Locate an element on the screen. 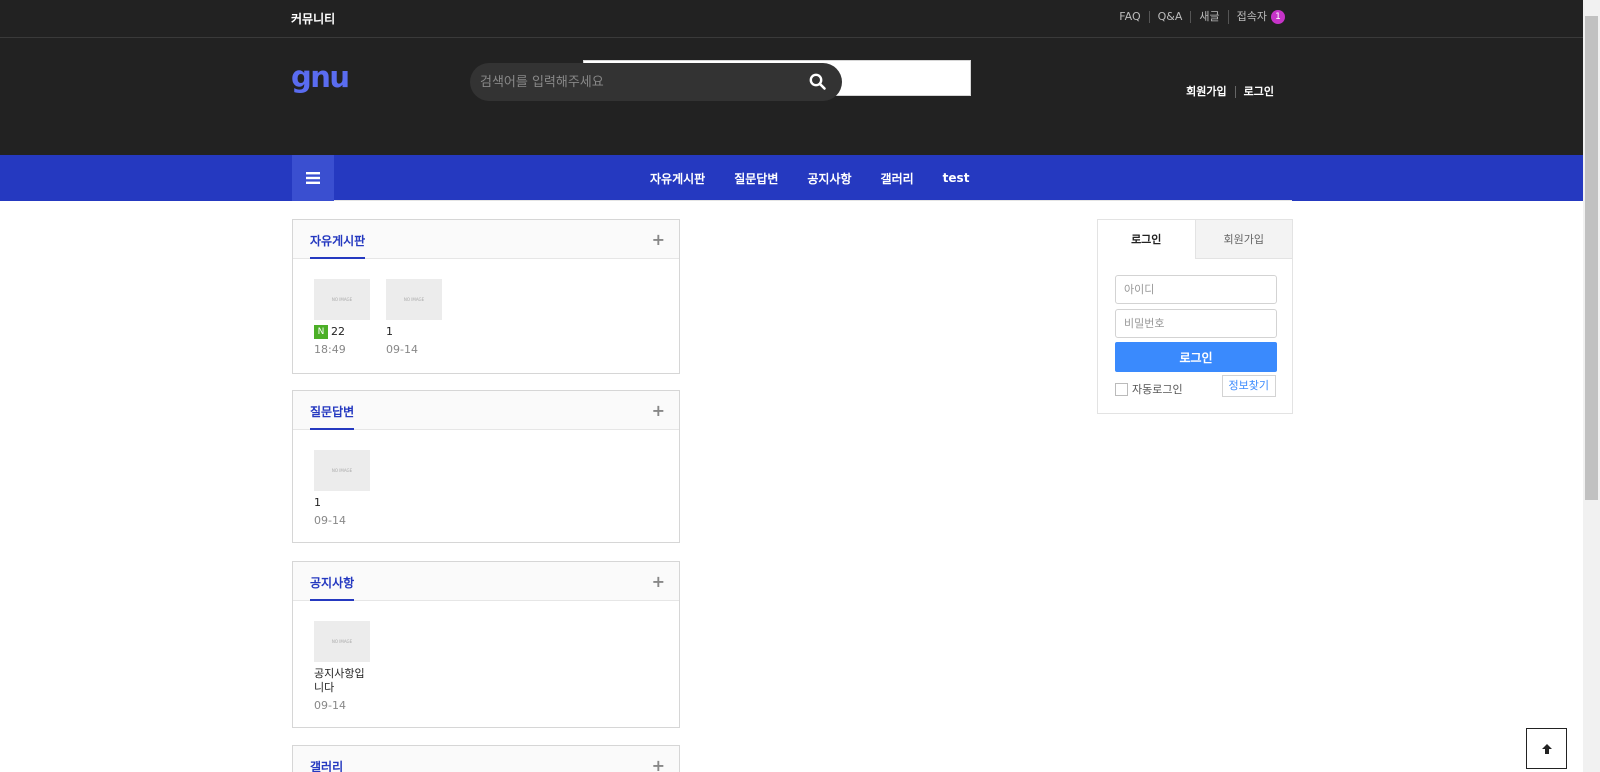  board-body: NO IMAGE 공지사항입니다 09-14 is located at coordinates (486, 664).